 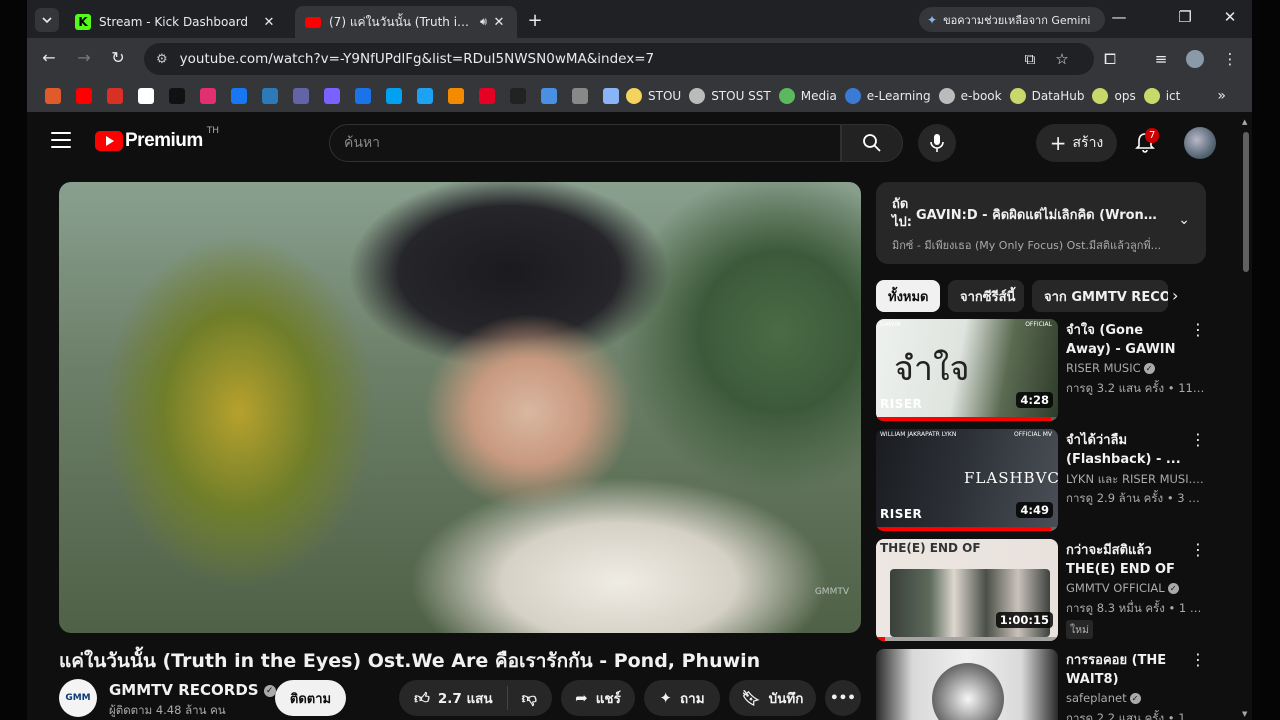 I want to click on reload-icon: ↻, so click(x=118, y=57).